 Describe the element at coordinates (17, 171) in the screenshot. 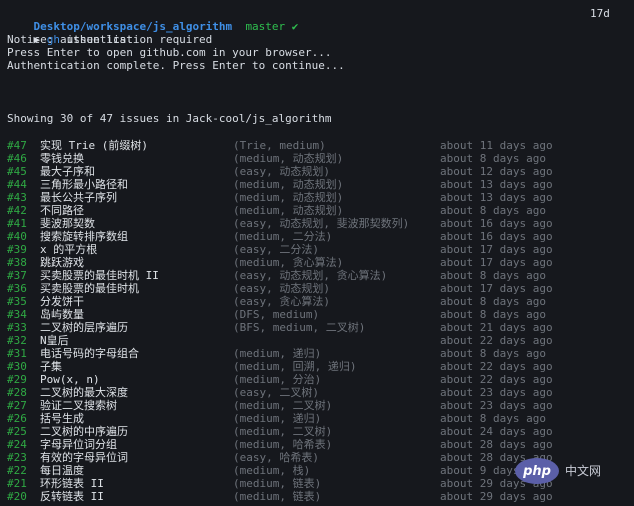

I see `issue-number: #45` at that location.